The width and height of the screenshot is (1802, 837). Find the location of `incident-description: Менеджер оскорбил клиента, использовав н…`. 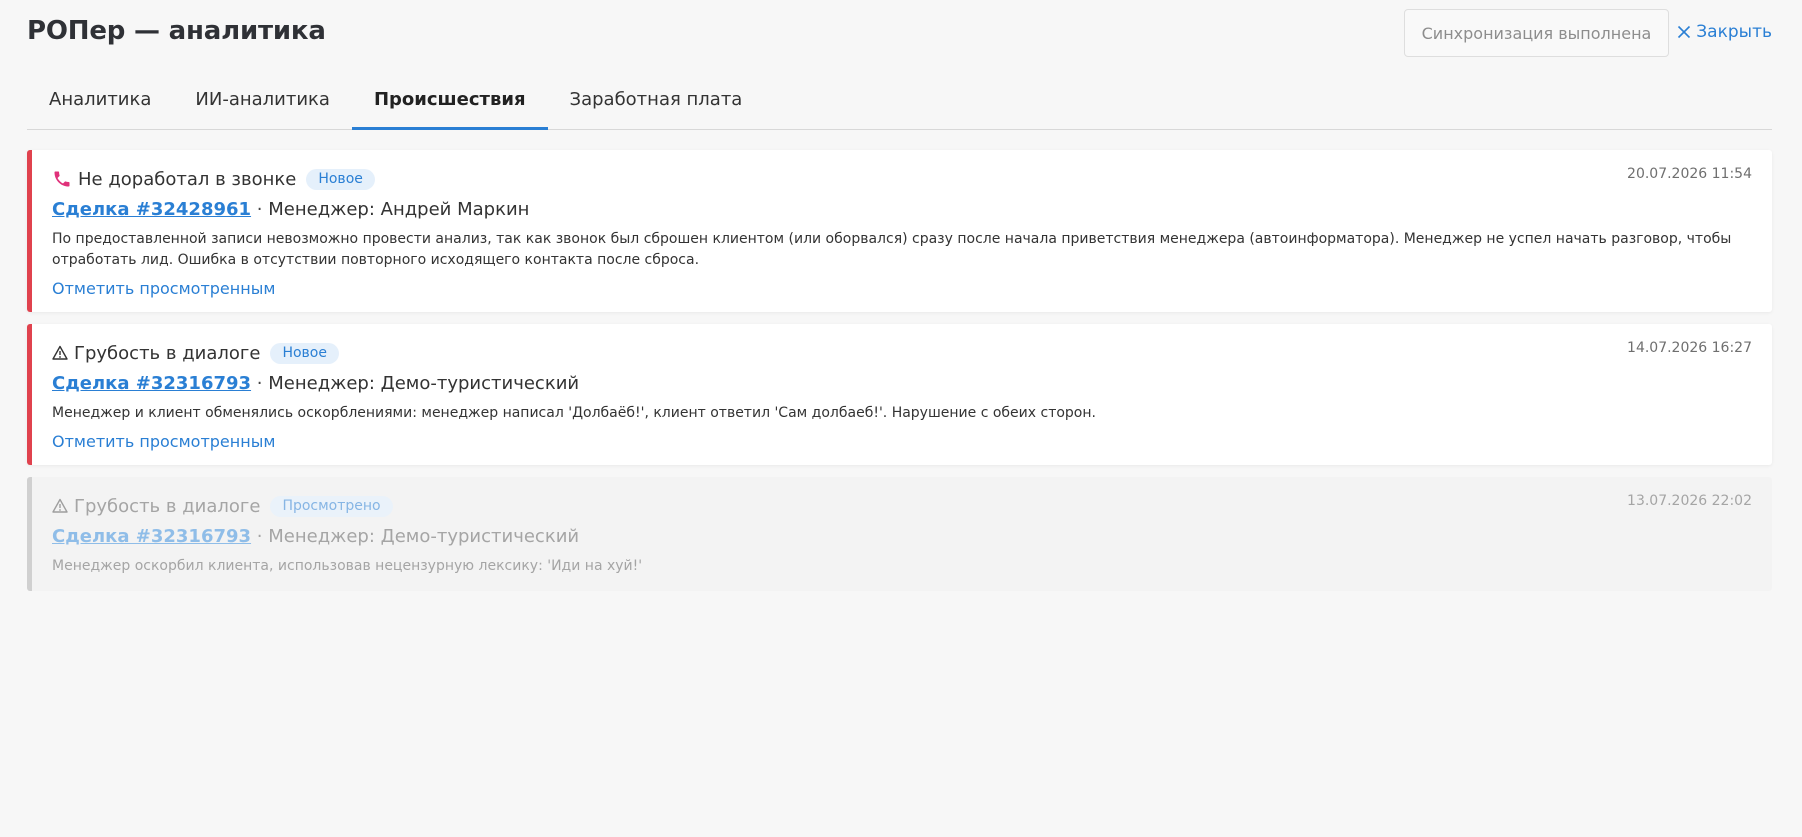

incident-description: Менеджер оскорбил клиента, использовав н… is located at coordinates (347, 566).